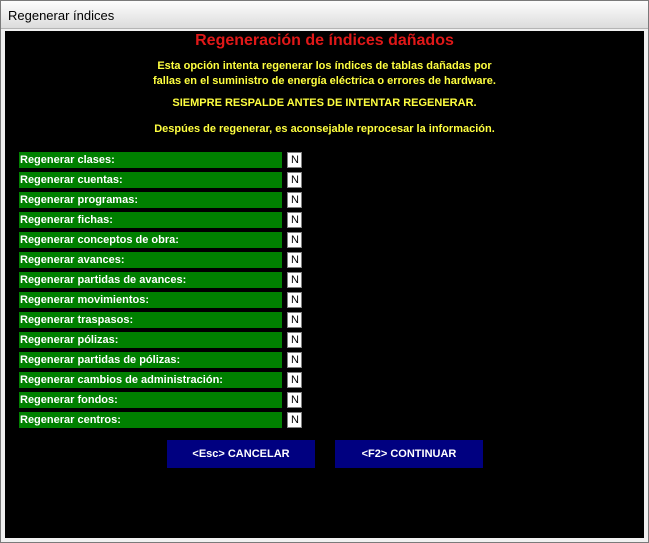 The image size is (649, 543). Describe the element at coordinates (294, 340) in the screenshot. I see `option-input-polizas: N` at that location.